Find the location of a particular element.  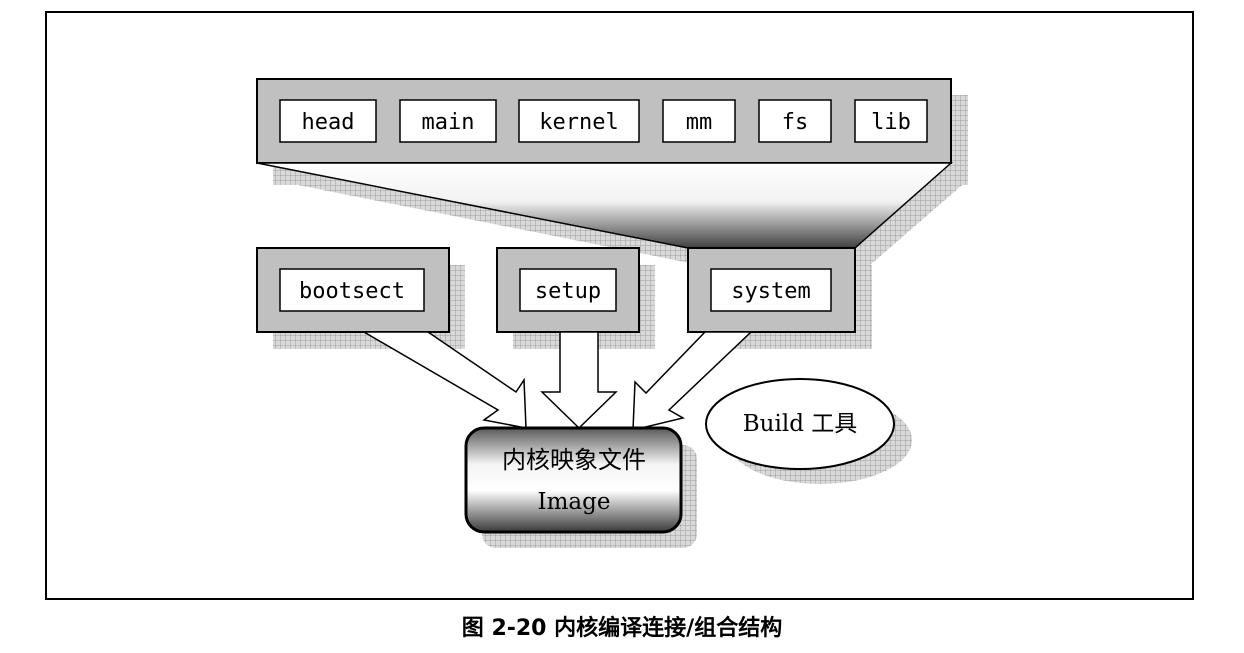

module-lib-label: lib is located at coordinates (891, 122).